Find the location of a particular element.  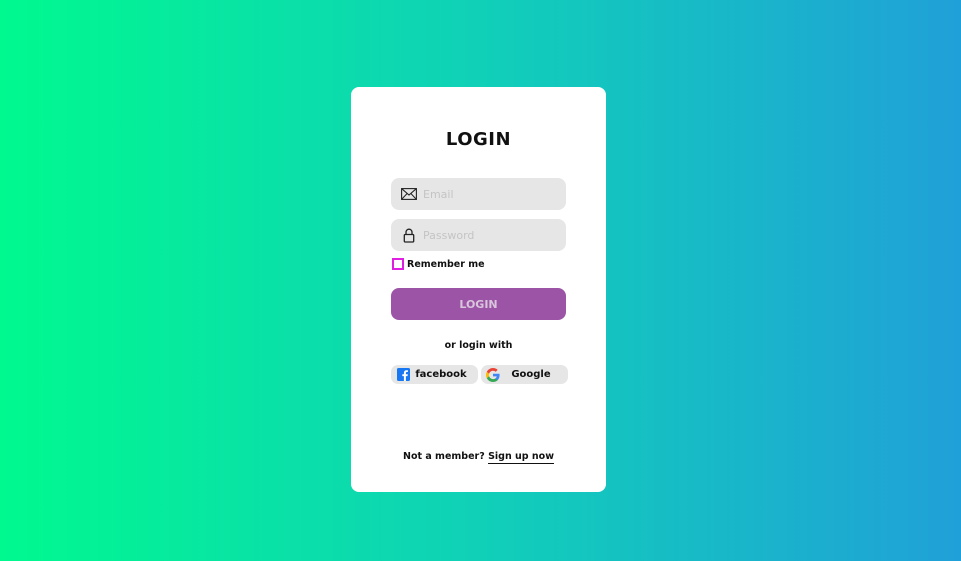

password-field is located at coordinates (478, 235).